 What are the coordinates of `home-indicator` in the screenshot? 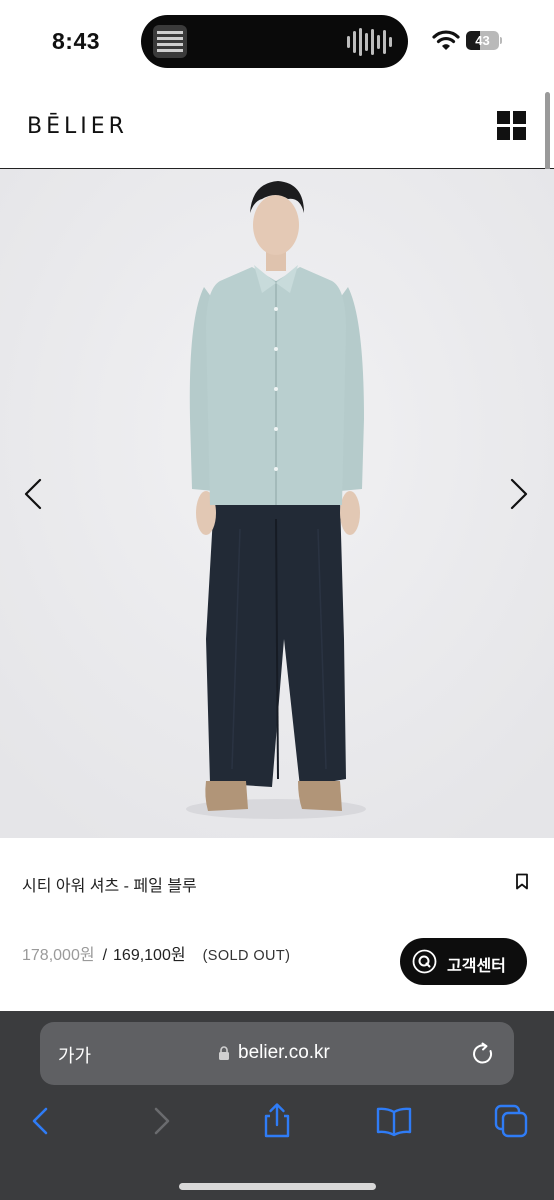 It's located at (277, 1186).